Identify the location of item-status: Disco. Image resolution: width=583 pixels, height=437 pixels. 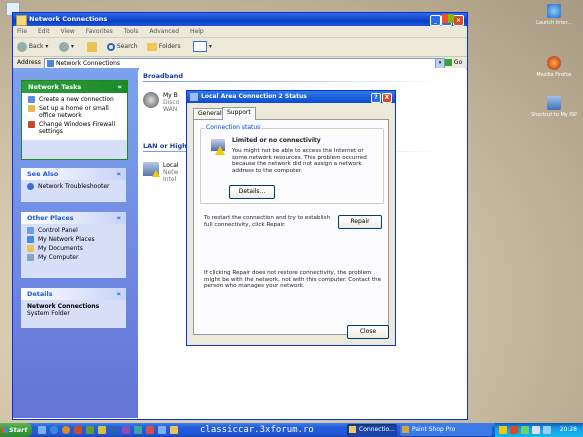
(171, 102).